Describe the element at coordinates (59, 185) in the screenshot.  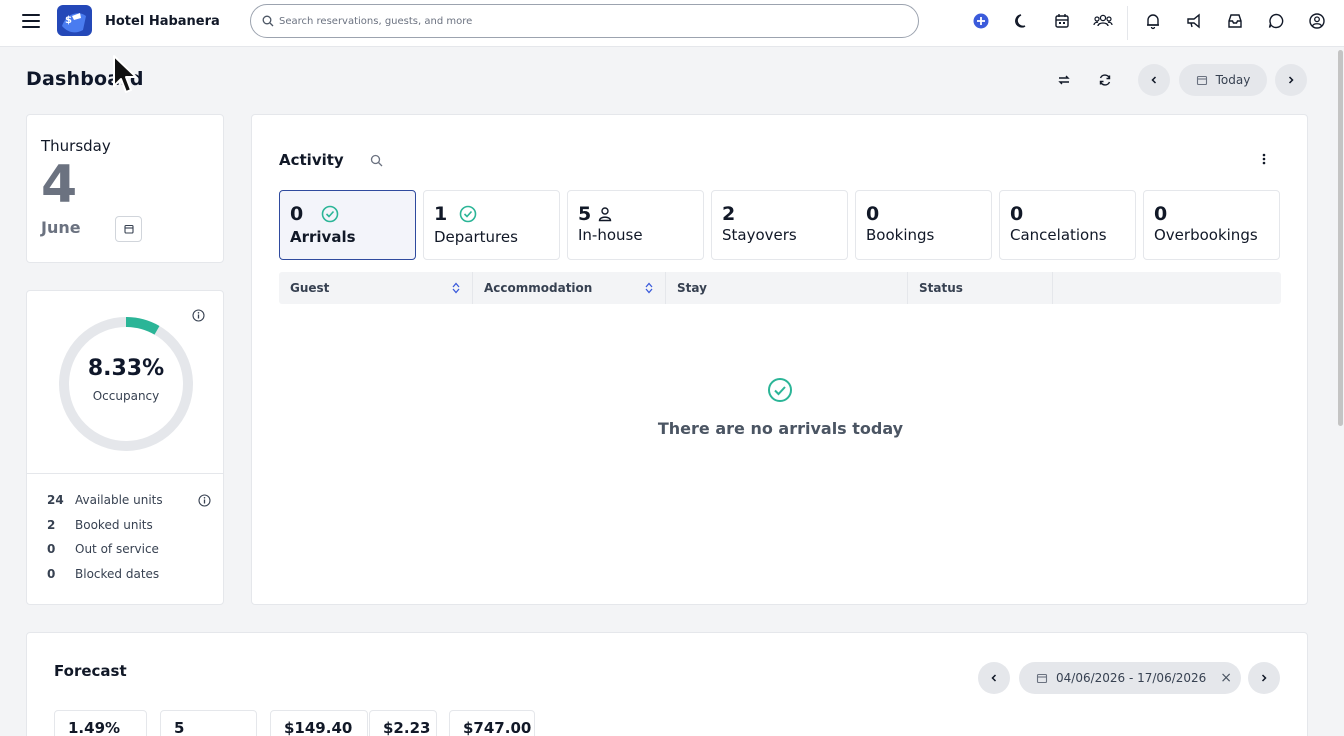
I see `day-number: 4` at that location.